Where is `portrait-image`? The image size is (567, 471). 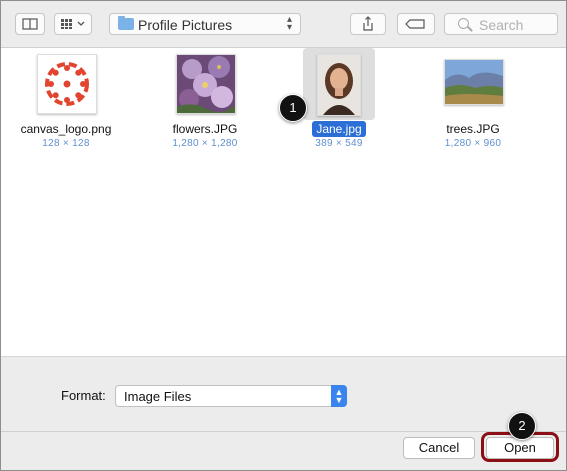
portrait-image is located at coordinates (339, 85).